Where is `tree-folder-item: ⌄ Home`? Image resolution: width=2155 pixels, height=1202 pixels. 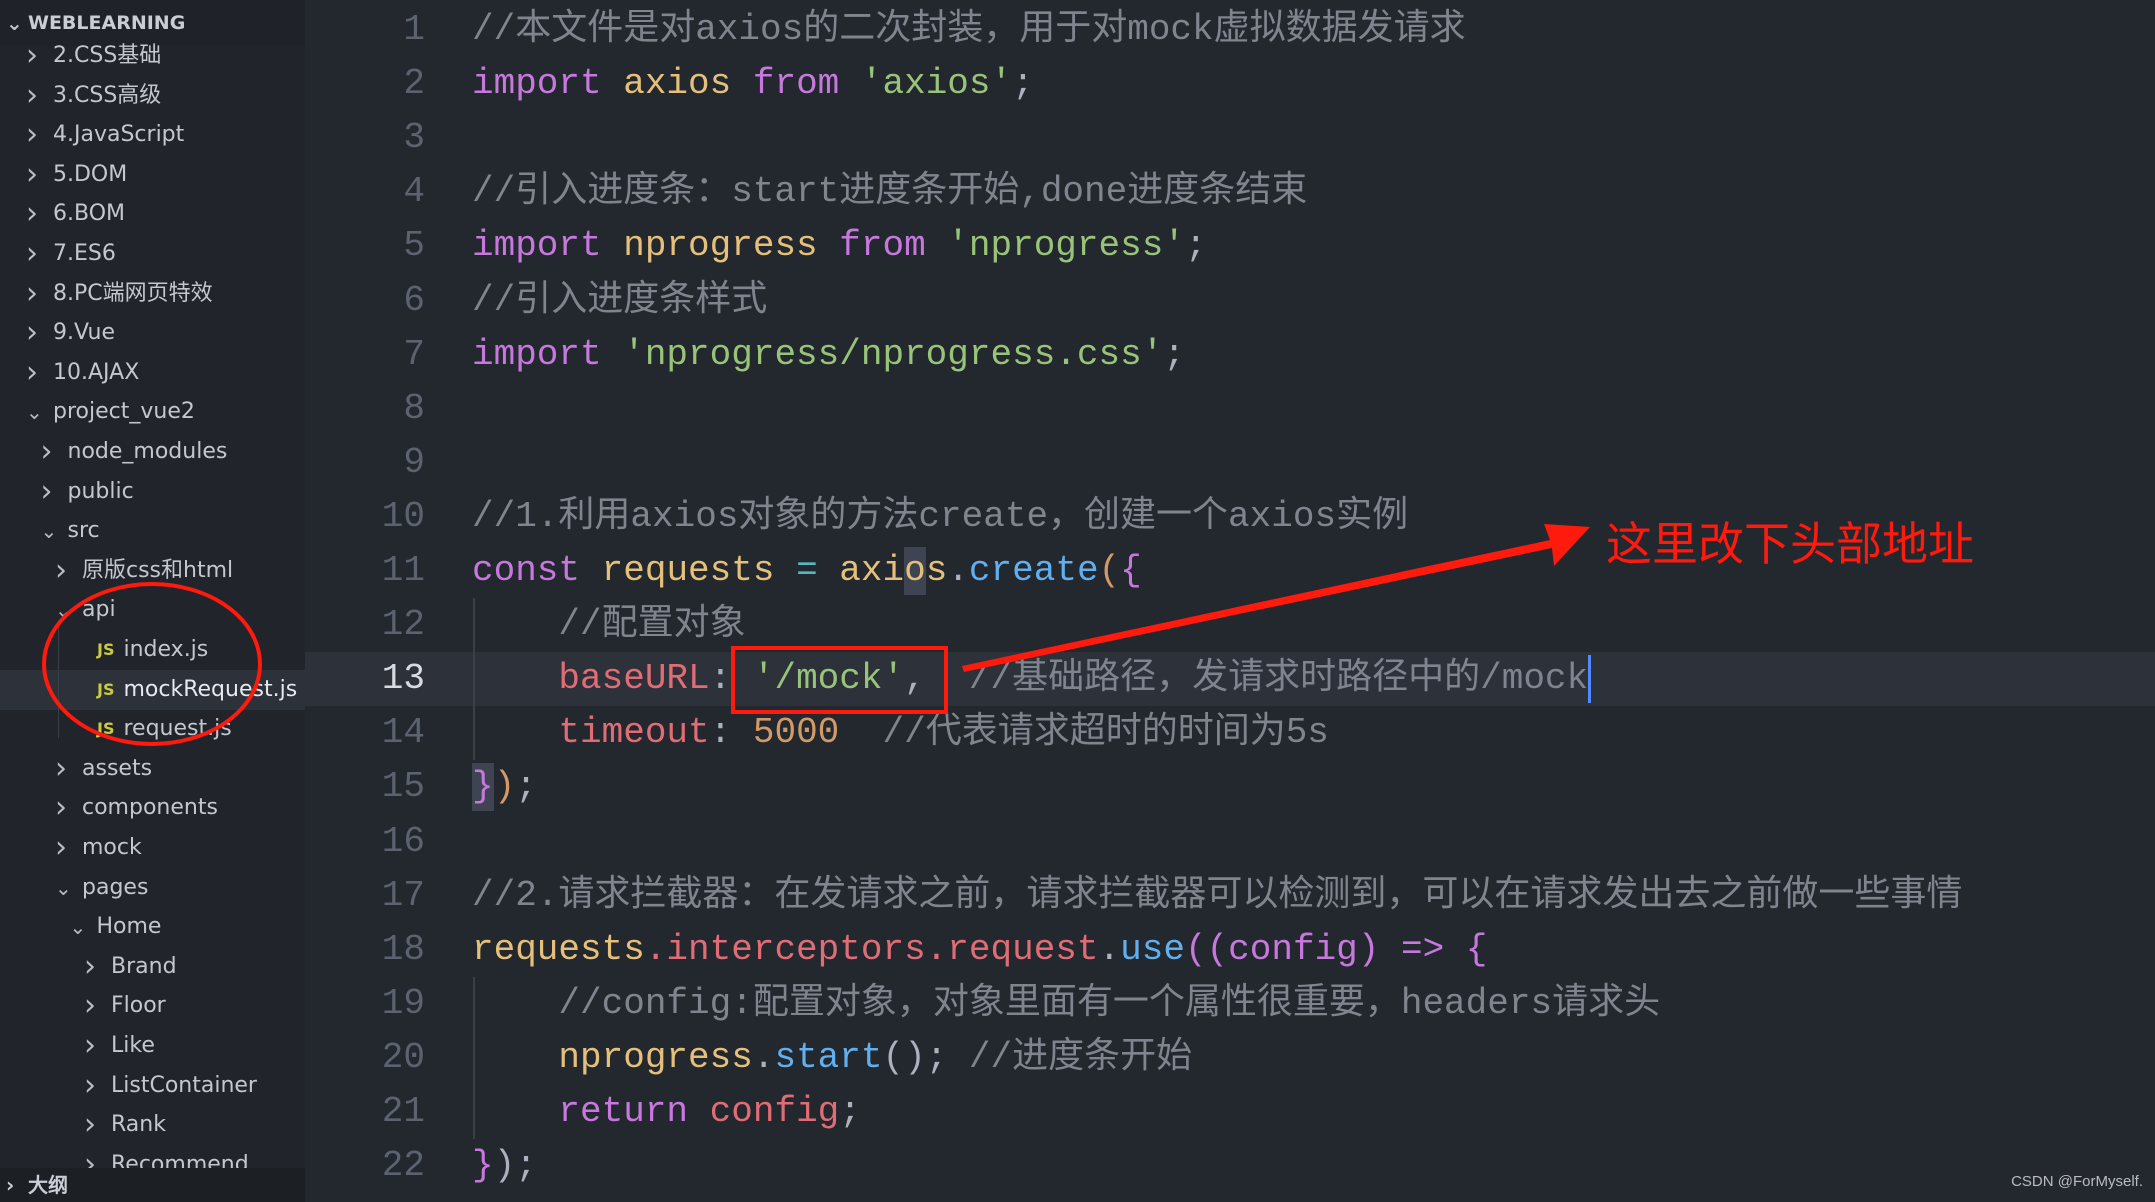 tree-folder-item: ⌄ Home is located at coordinates (152, 927).